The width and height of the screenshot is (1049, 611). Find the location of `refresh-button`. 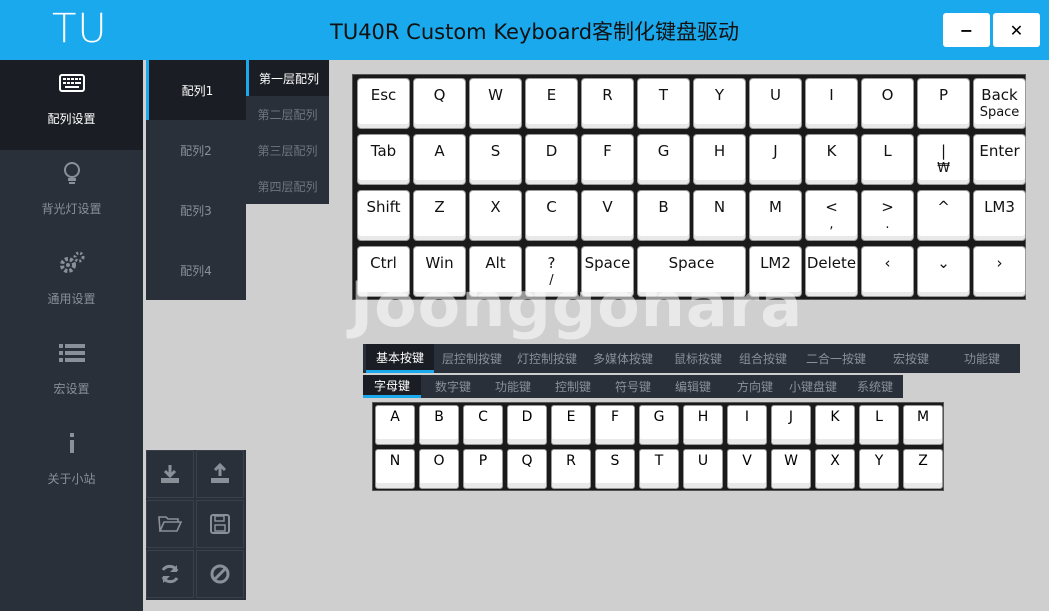

refresh-button is located at coordinates (170, 574).